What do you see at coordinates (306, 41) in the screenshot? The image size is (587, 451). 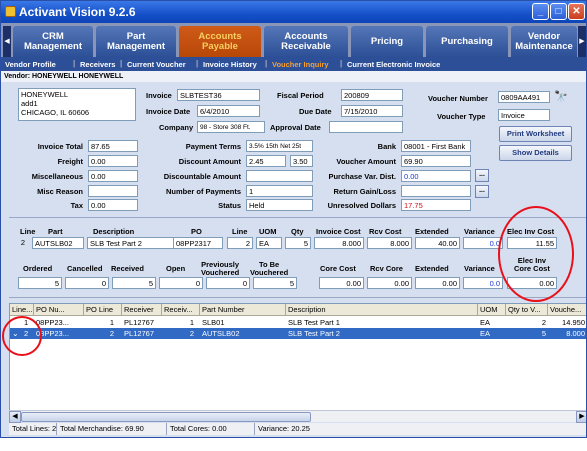 I see `tab-accounts-receivable: Accounts Receivable` at bounding box center [306, 41].